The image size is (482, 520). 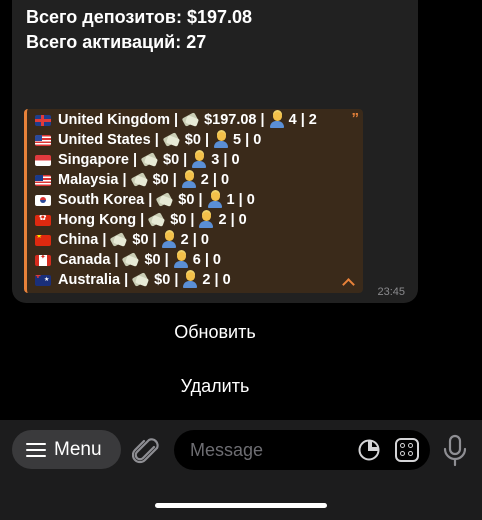 I want to click on country-name: Canada, so click(x=84, y=260).